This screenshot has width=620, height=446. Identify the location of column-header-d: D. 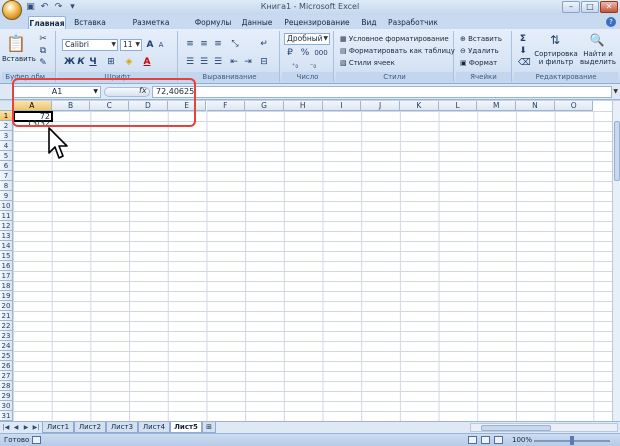
(148, 106).